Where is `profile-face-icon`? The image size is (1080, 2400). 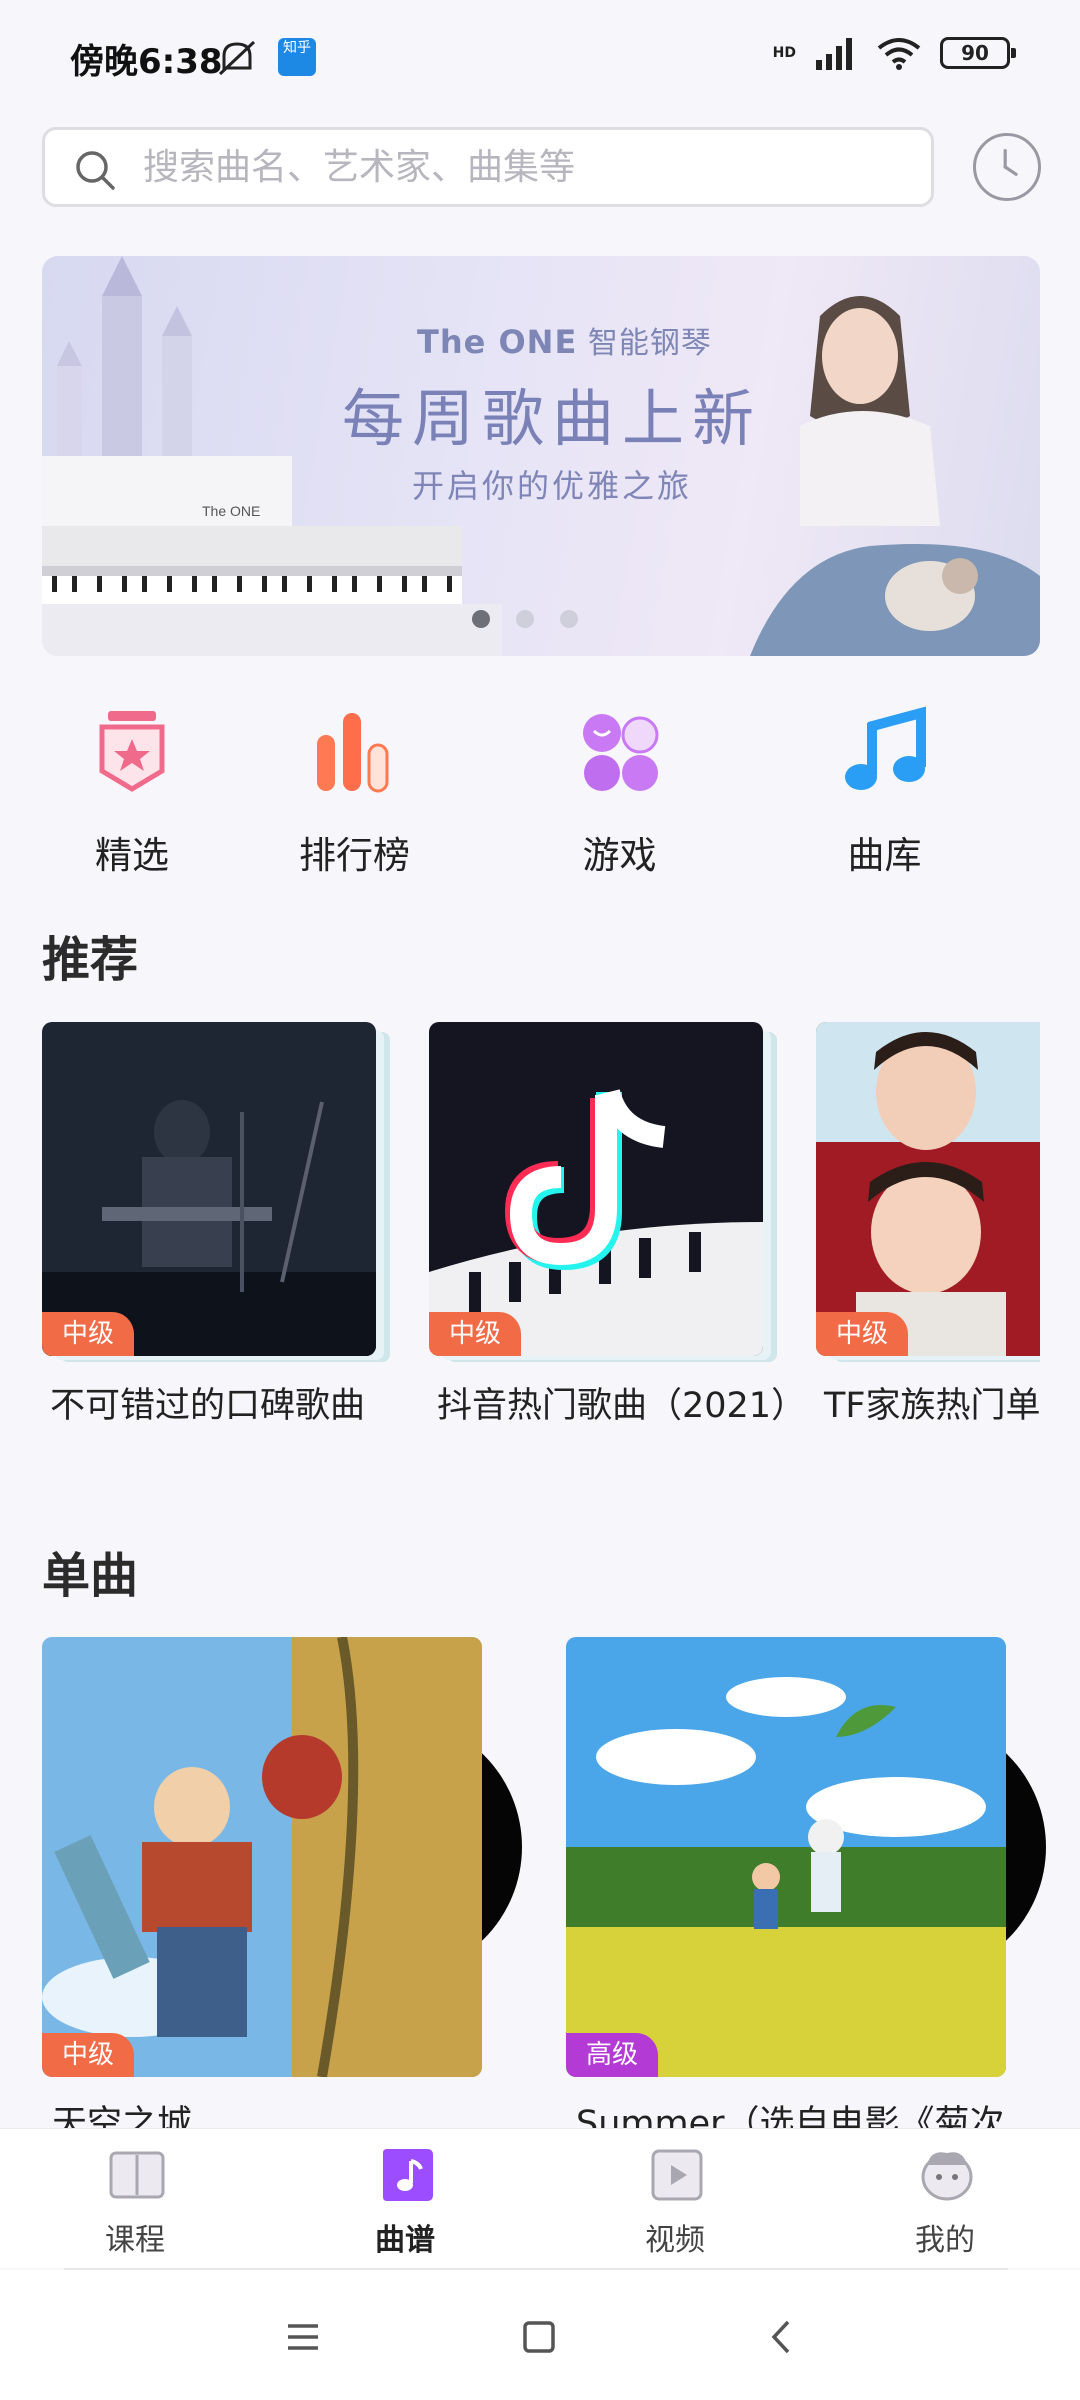
profile-face-icon is located at coordinates (947, 2176).